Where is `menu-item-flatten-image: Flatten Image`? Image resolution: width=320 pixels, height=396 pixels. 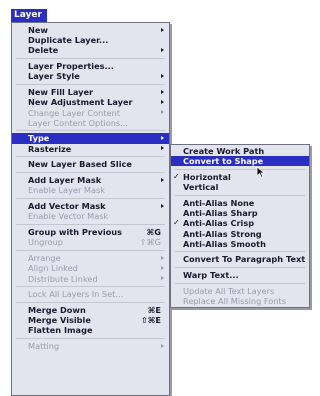 menu-item-flatten-image: Flatten Image is located at coordinates (90, 330).